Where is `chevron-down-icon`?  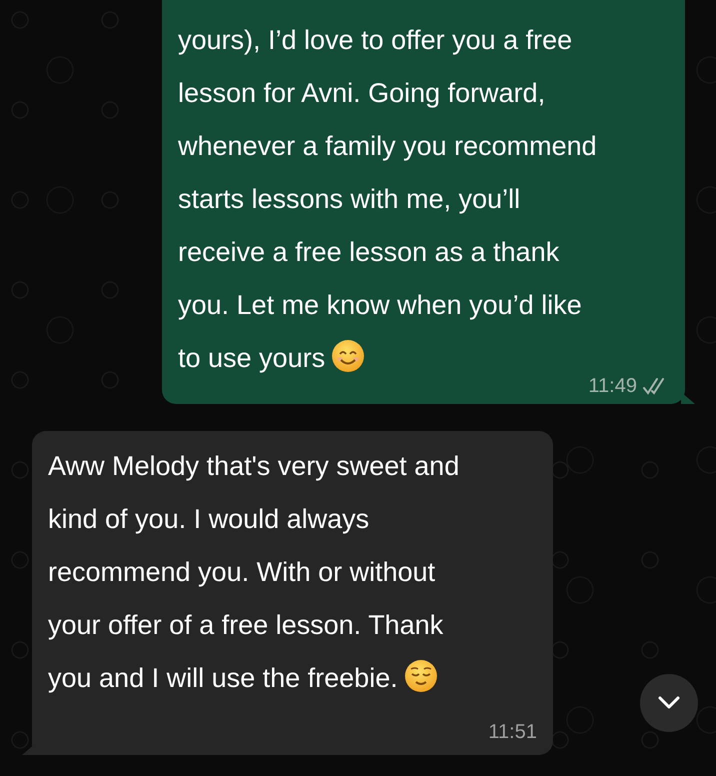
chevron-down-icon is located at coordinates (669, 703).